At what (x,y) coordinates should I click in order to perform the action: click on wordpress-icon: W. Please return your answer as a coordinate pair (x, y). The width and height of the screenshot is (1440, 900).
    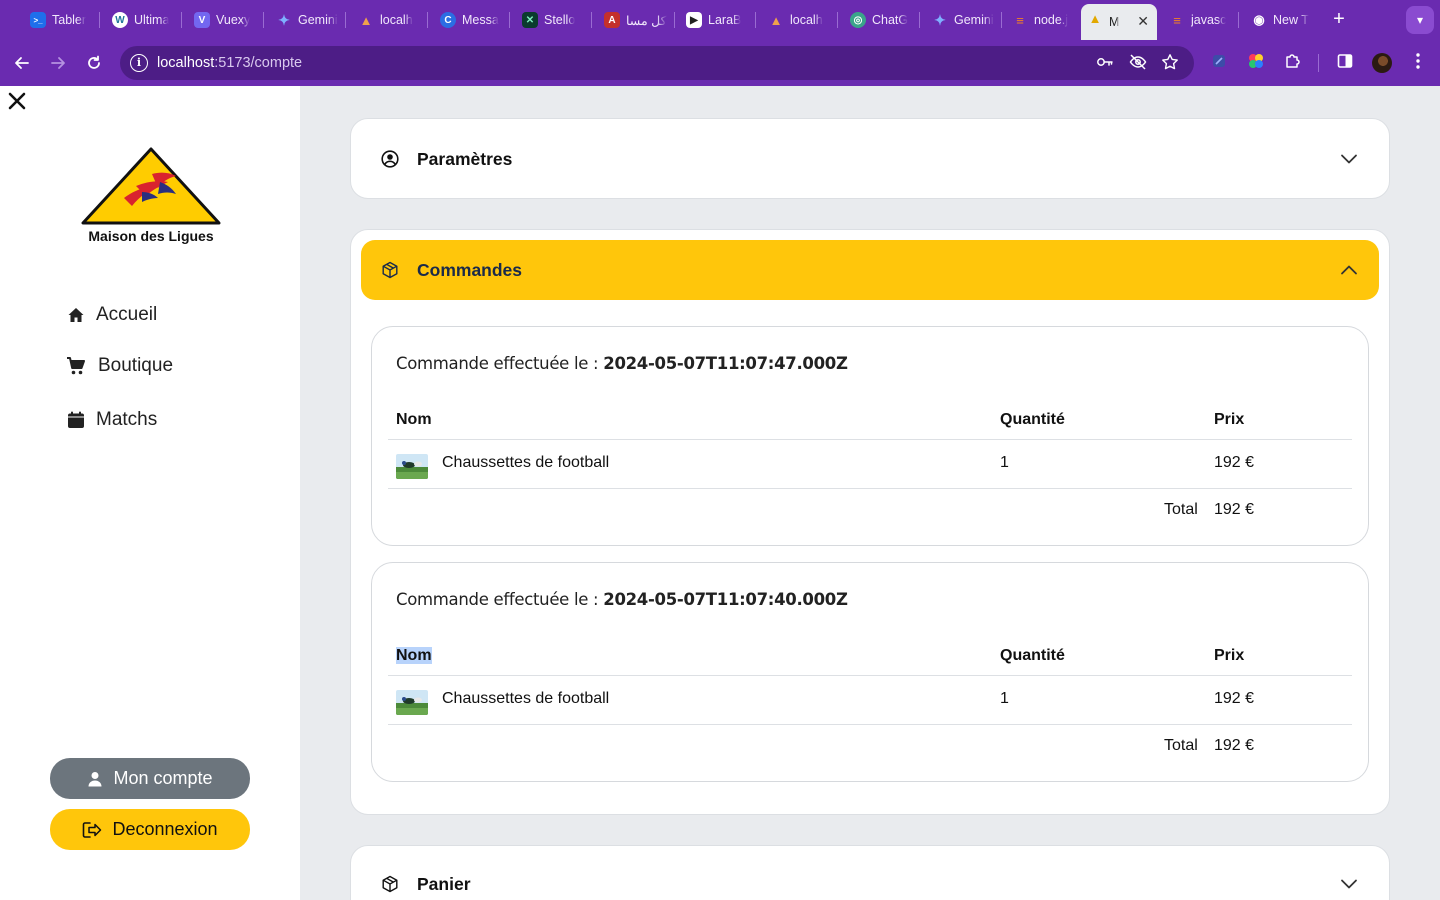
    Looking at the image, I should click on (120, 20).